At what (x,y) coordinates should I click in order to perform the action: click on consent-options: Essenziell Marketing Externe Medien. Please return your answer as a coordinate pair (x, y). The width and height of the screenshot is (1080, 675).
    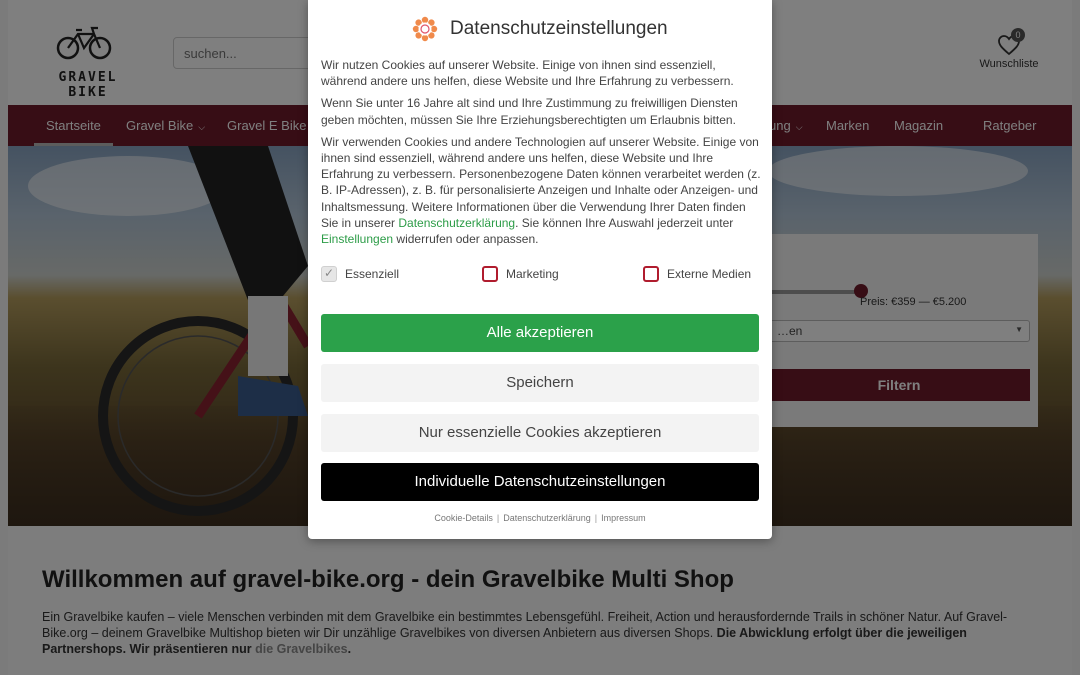
    Looking at the image, I should click on (541, 275).